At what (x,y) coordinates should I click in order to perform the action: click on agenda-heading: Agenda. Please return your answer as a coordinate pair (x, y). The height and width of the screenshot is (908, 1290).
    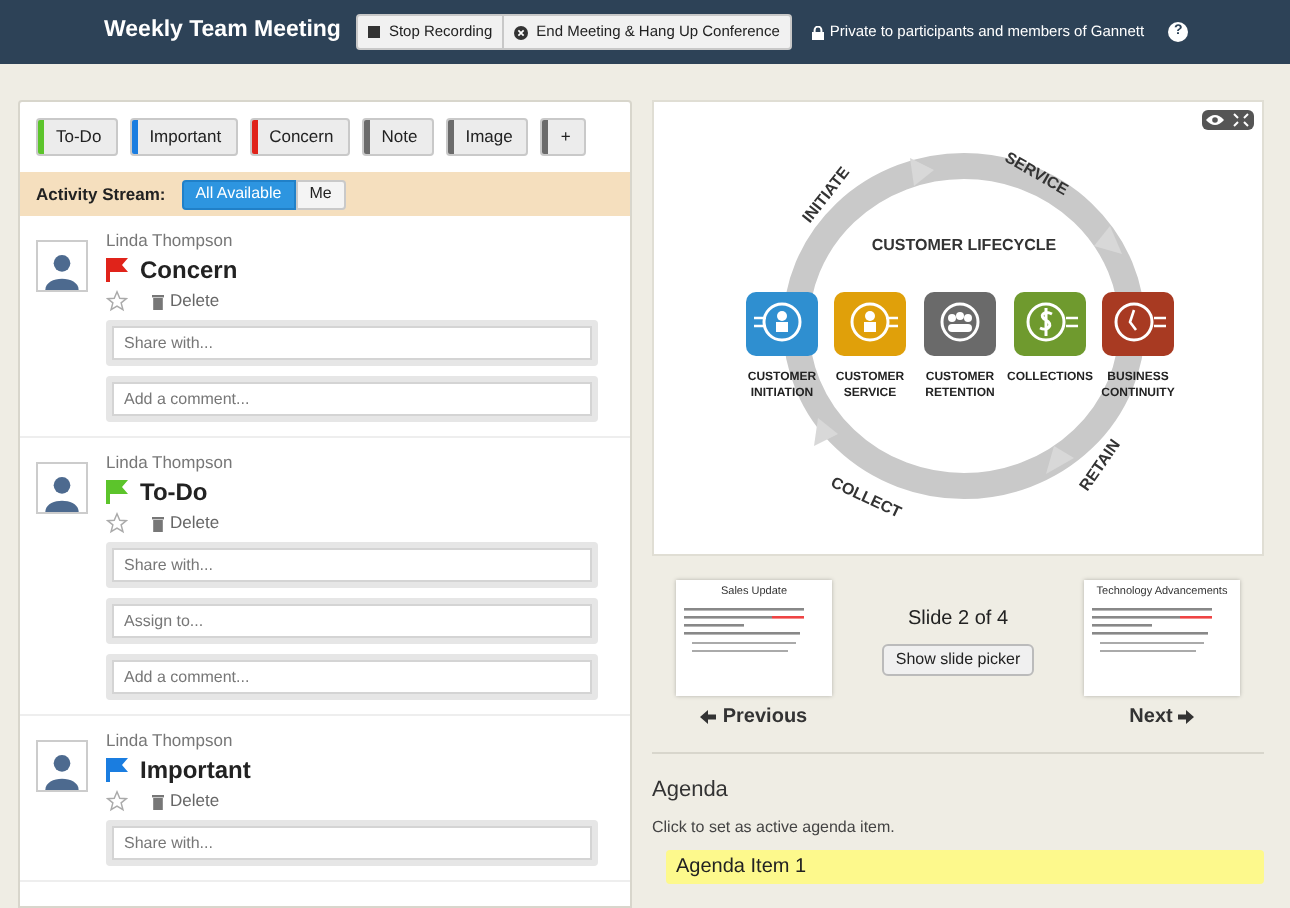
    Looking at the image, I should click on (691, 791).